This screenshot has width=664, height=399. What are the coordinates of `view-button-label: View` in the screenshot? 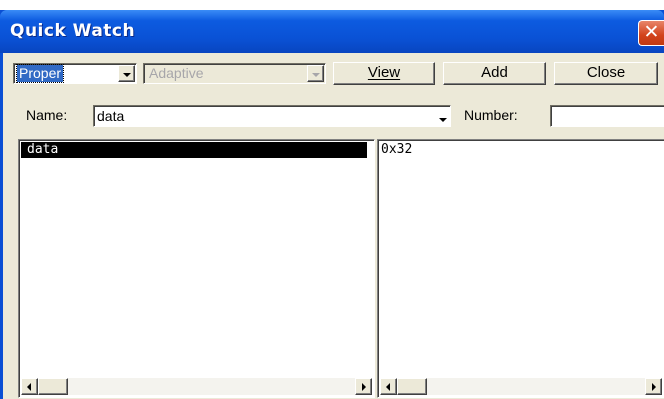 It's located at (384, 72).